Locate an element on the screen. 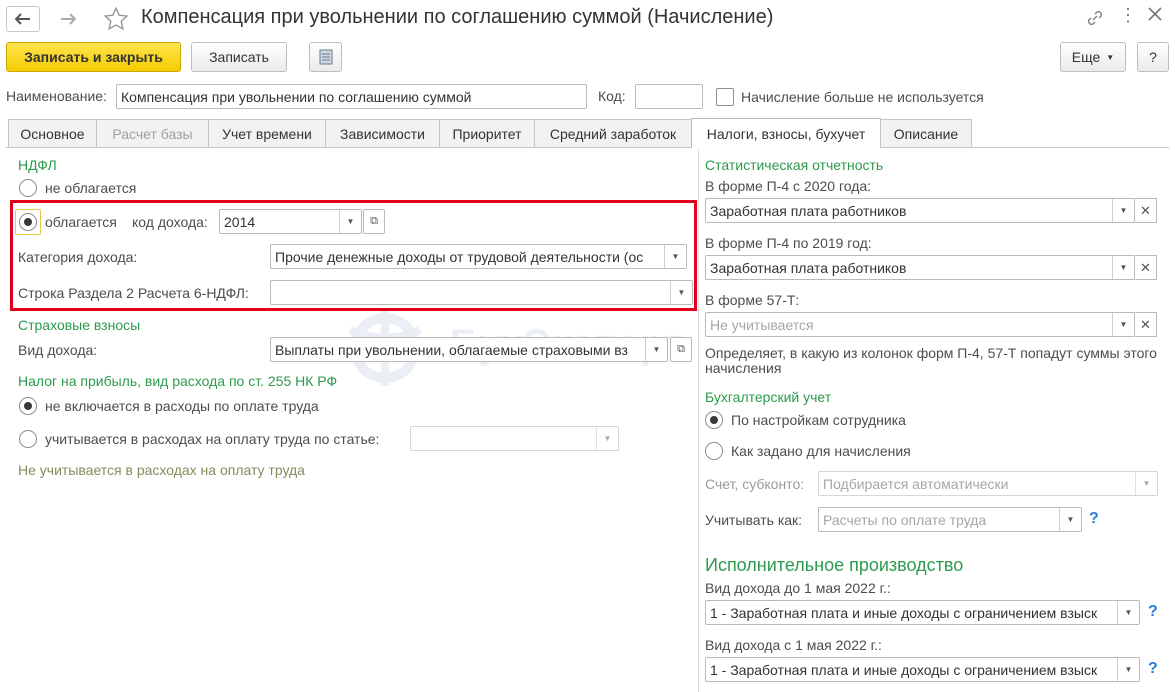  name-label: Наименование: is located at coordinates (56, 96).